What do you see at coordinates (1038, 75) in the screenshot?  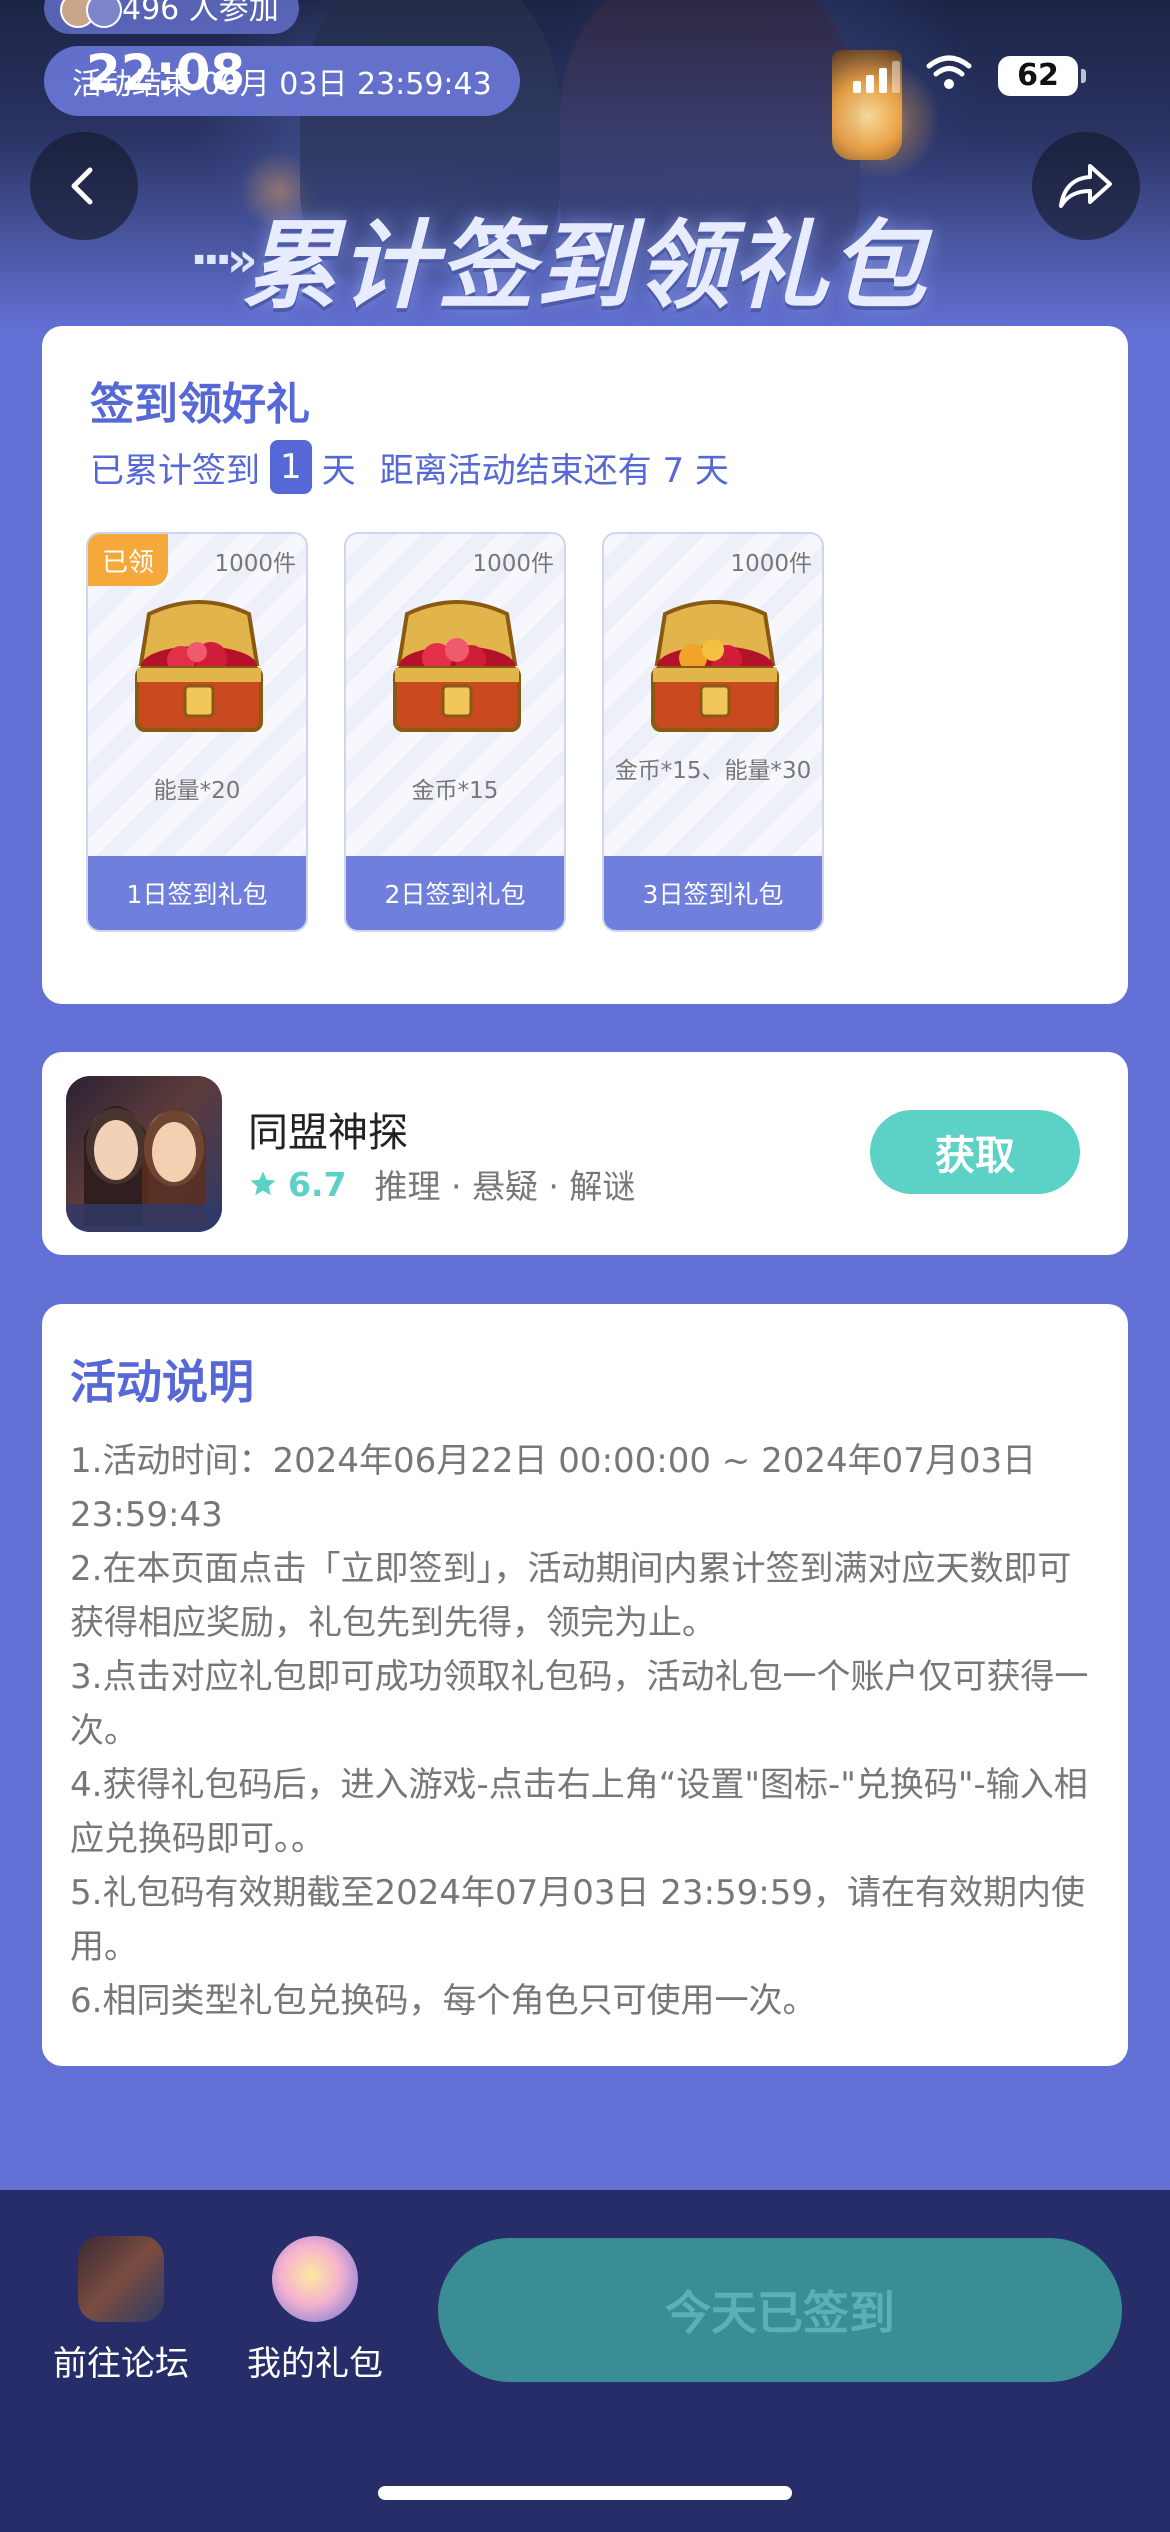 I see `battery-level: 62` at bounding box center [1038, 75].